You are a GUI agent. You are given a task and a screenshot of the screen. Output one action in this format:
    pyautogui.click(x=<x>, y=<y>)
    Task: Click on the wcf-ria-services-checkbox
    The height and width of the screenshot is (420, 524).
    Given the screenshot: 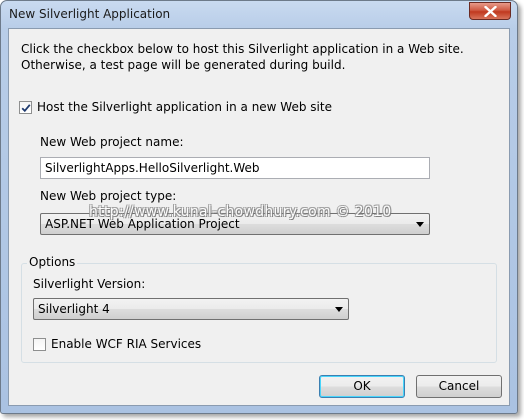 What is the action you would take?
    pyautogui.click(x=39, y=344)
    